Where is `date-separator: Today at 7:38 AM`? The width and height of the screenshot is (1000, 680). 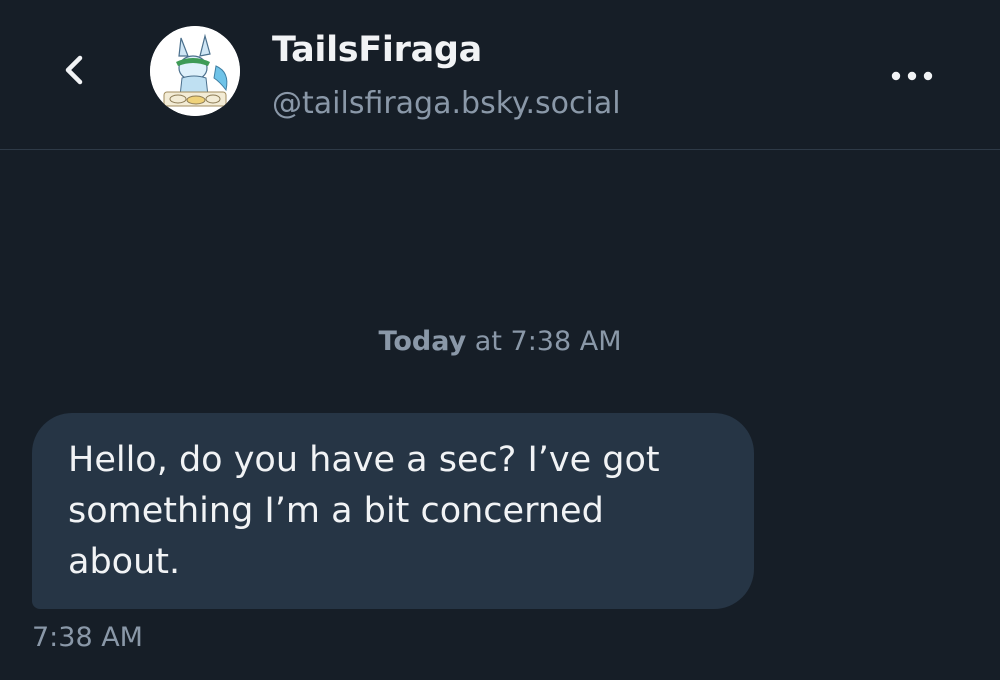 date-separator: Today at 7:38 AM is located at coordinates (500, 341).